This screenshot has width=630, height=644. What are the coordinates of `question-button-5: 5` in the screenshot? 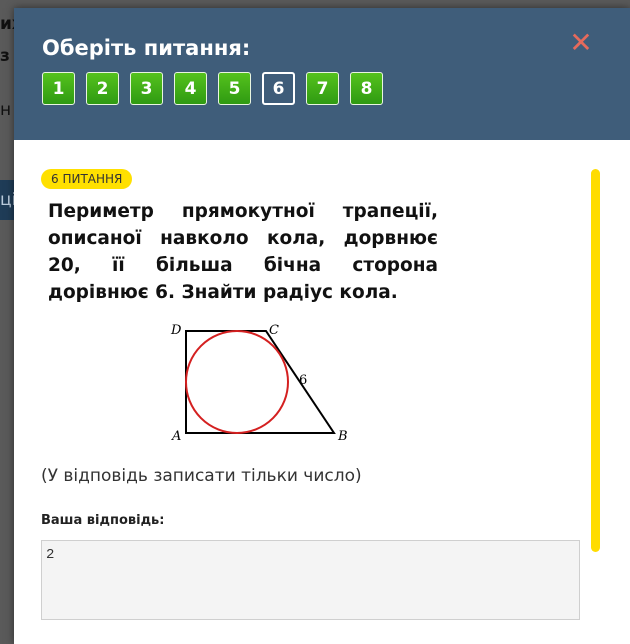 It's located at (234, 88).